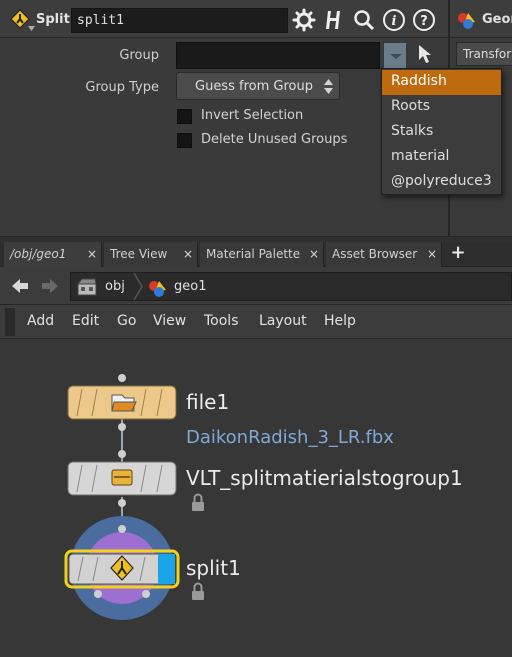 This screenshot has width=512, height=657. What do you see at coordinates (497, 19) in the screenshot?
I see `right-pane-title: Geon` at bounding box center [497, 19].